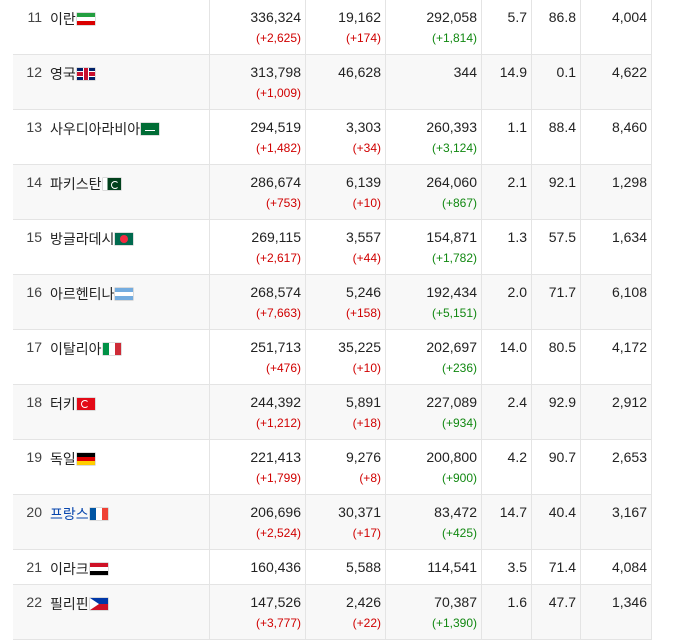 The width and height of the screenshot is (684, 640). I want to click on country-name: 영국, so click(72, 74).